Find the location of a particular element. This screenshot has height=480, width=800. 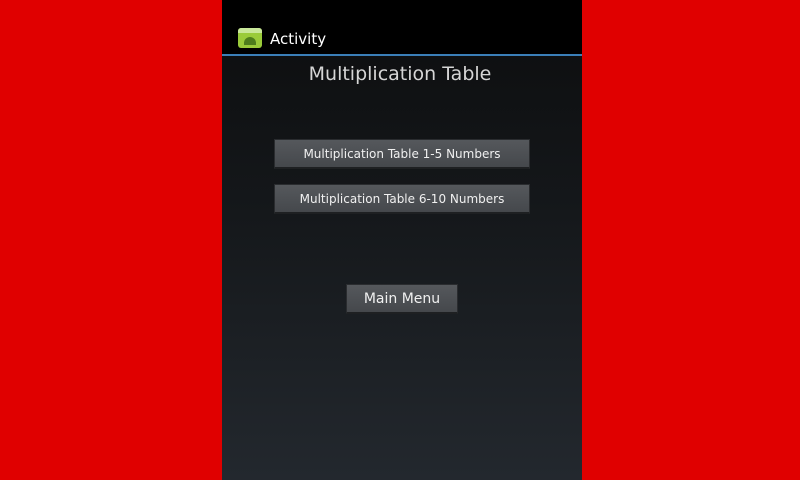

action-bar-divider is located at coordinates (402, 55).